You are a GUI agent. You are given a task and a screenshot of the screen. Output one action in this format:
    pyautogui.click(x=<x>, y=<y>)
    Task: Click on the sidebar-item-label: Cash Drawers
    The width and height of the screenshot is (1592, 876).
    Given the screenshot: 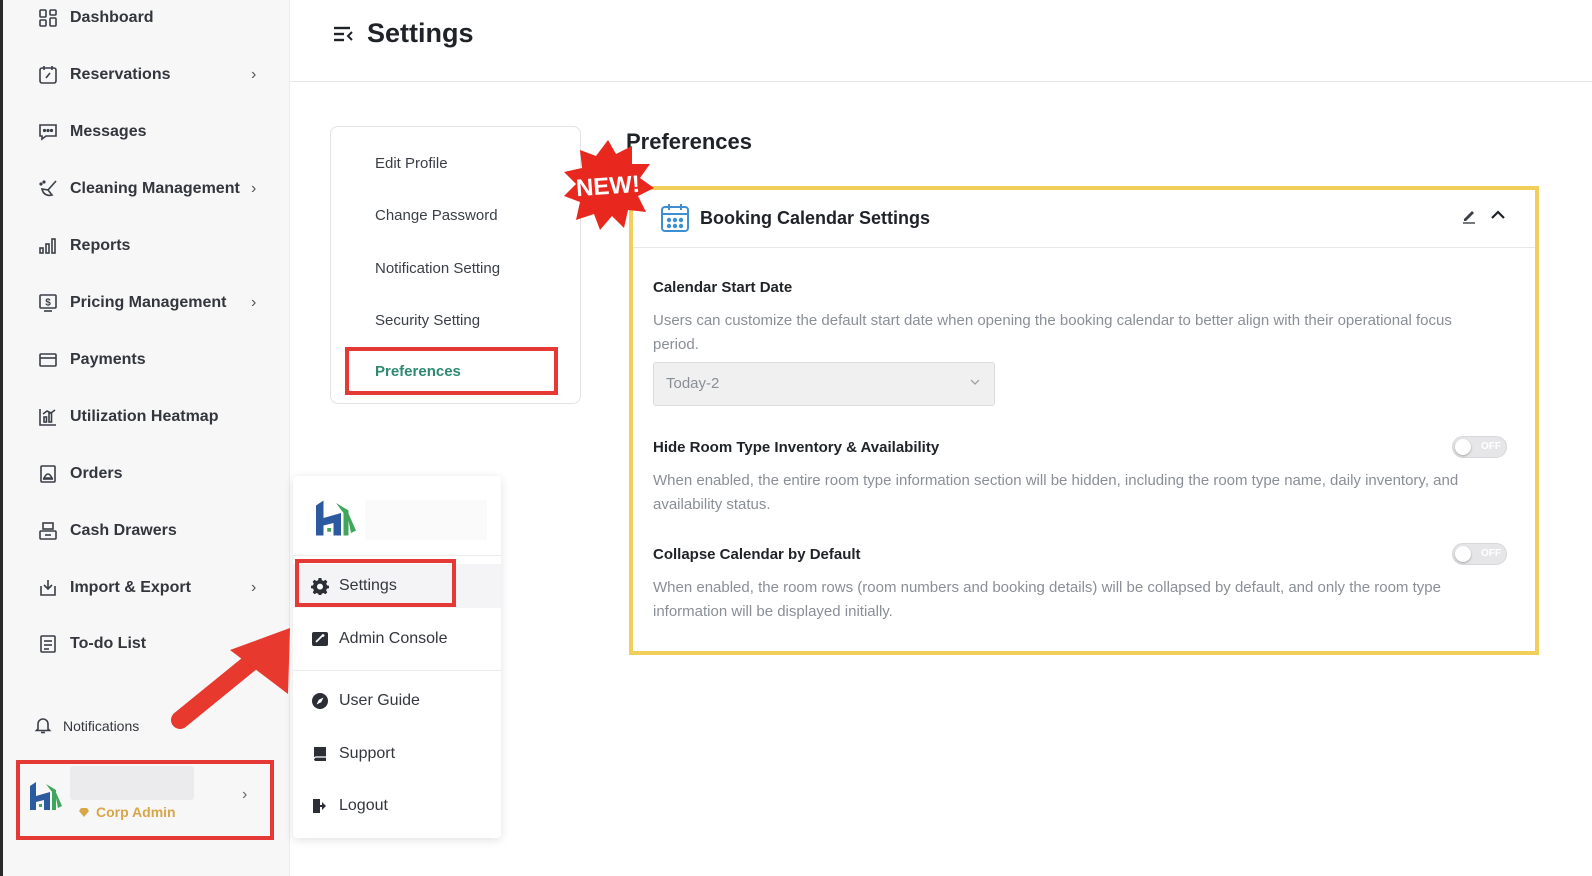 What is the action you would take?
    pyautogui.click(x=123, y=530)
    